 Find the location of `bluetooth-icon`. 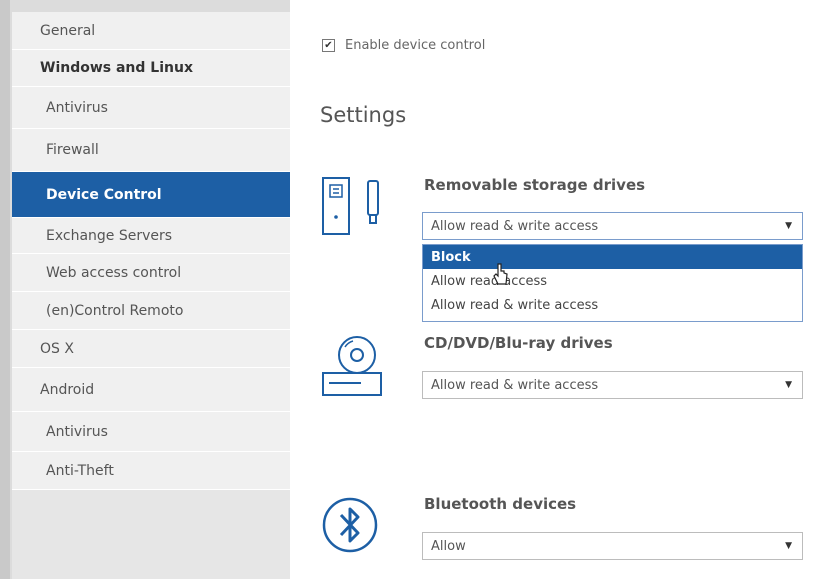

bluetooth-icon is located at coordinates (350, 525).